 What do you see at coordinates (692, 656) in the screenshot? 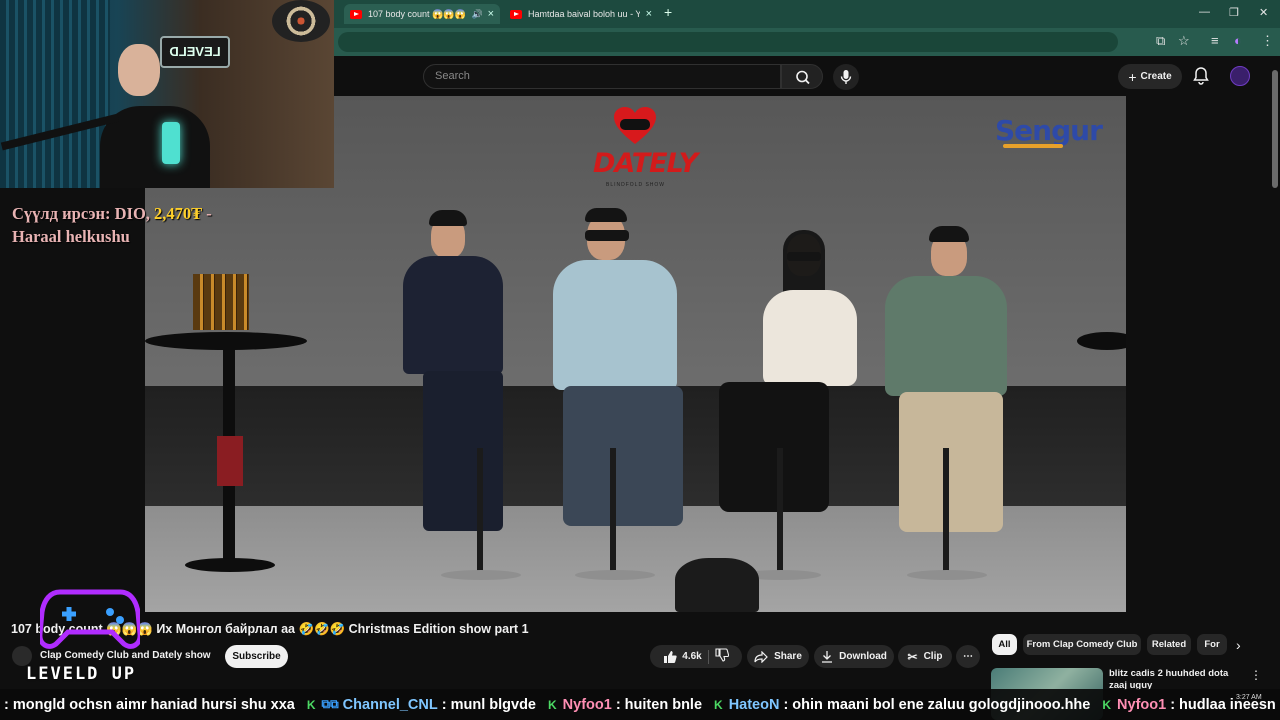
I see `like-count: 4.6k` at bounding box center [692, 656].